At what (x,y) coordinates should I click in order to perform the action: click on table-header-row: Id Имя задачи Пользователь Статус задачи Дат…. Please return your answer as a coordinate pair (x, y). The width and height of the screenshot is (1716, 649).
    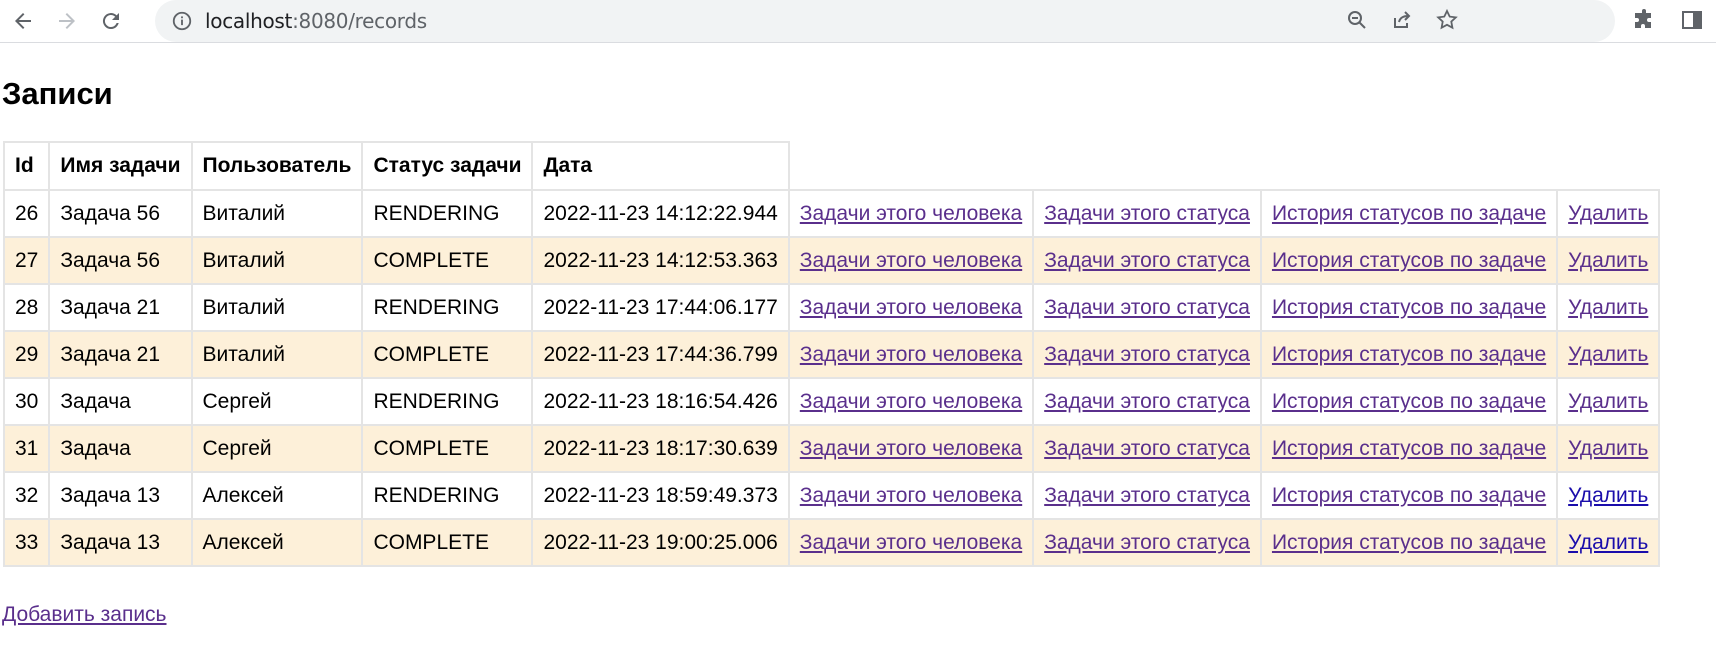
    Looking at the image, I should click on (830, 166).